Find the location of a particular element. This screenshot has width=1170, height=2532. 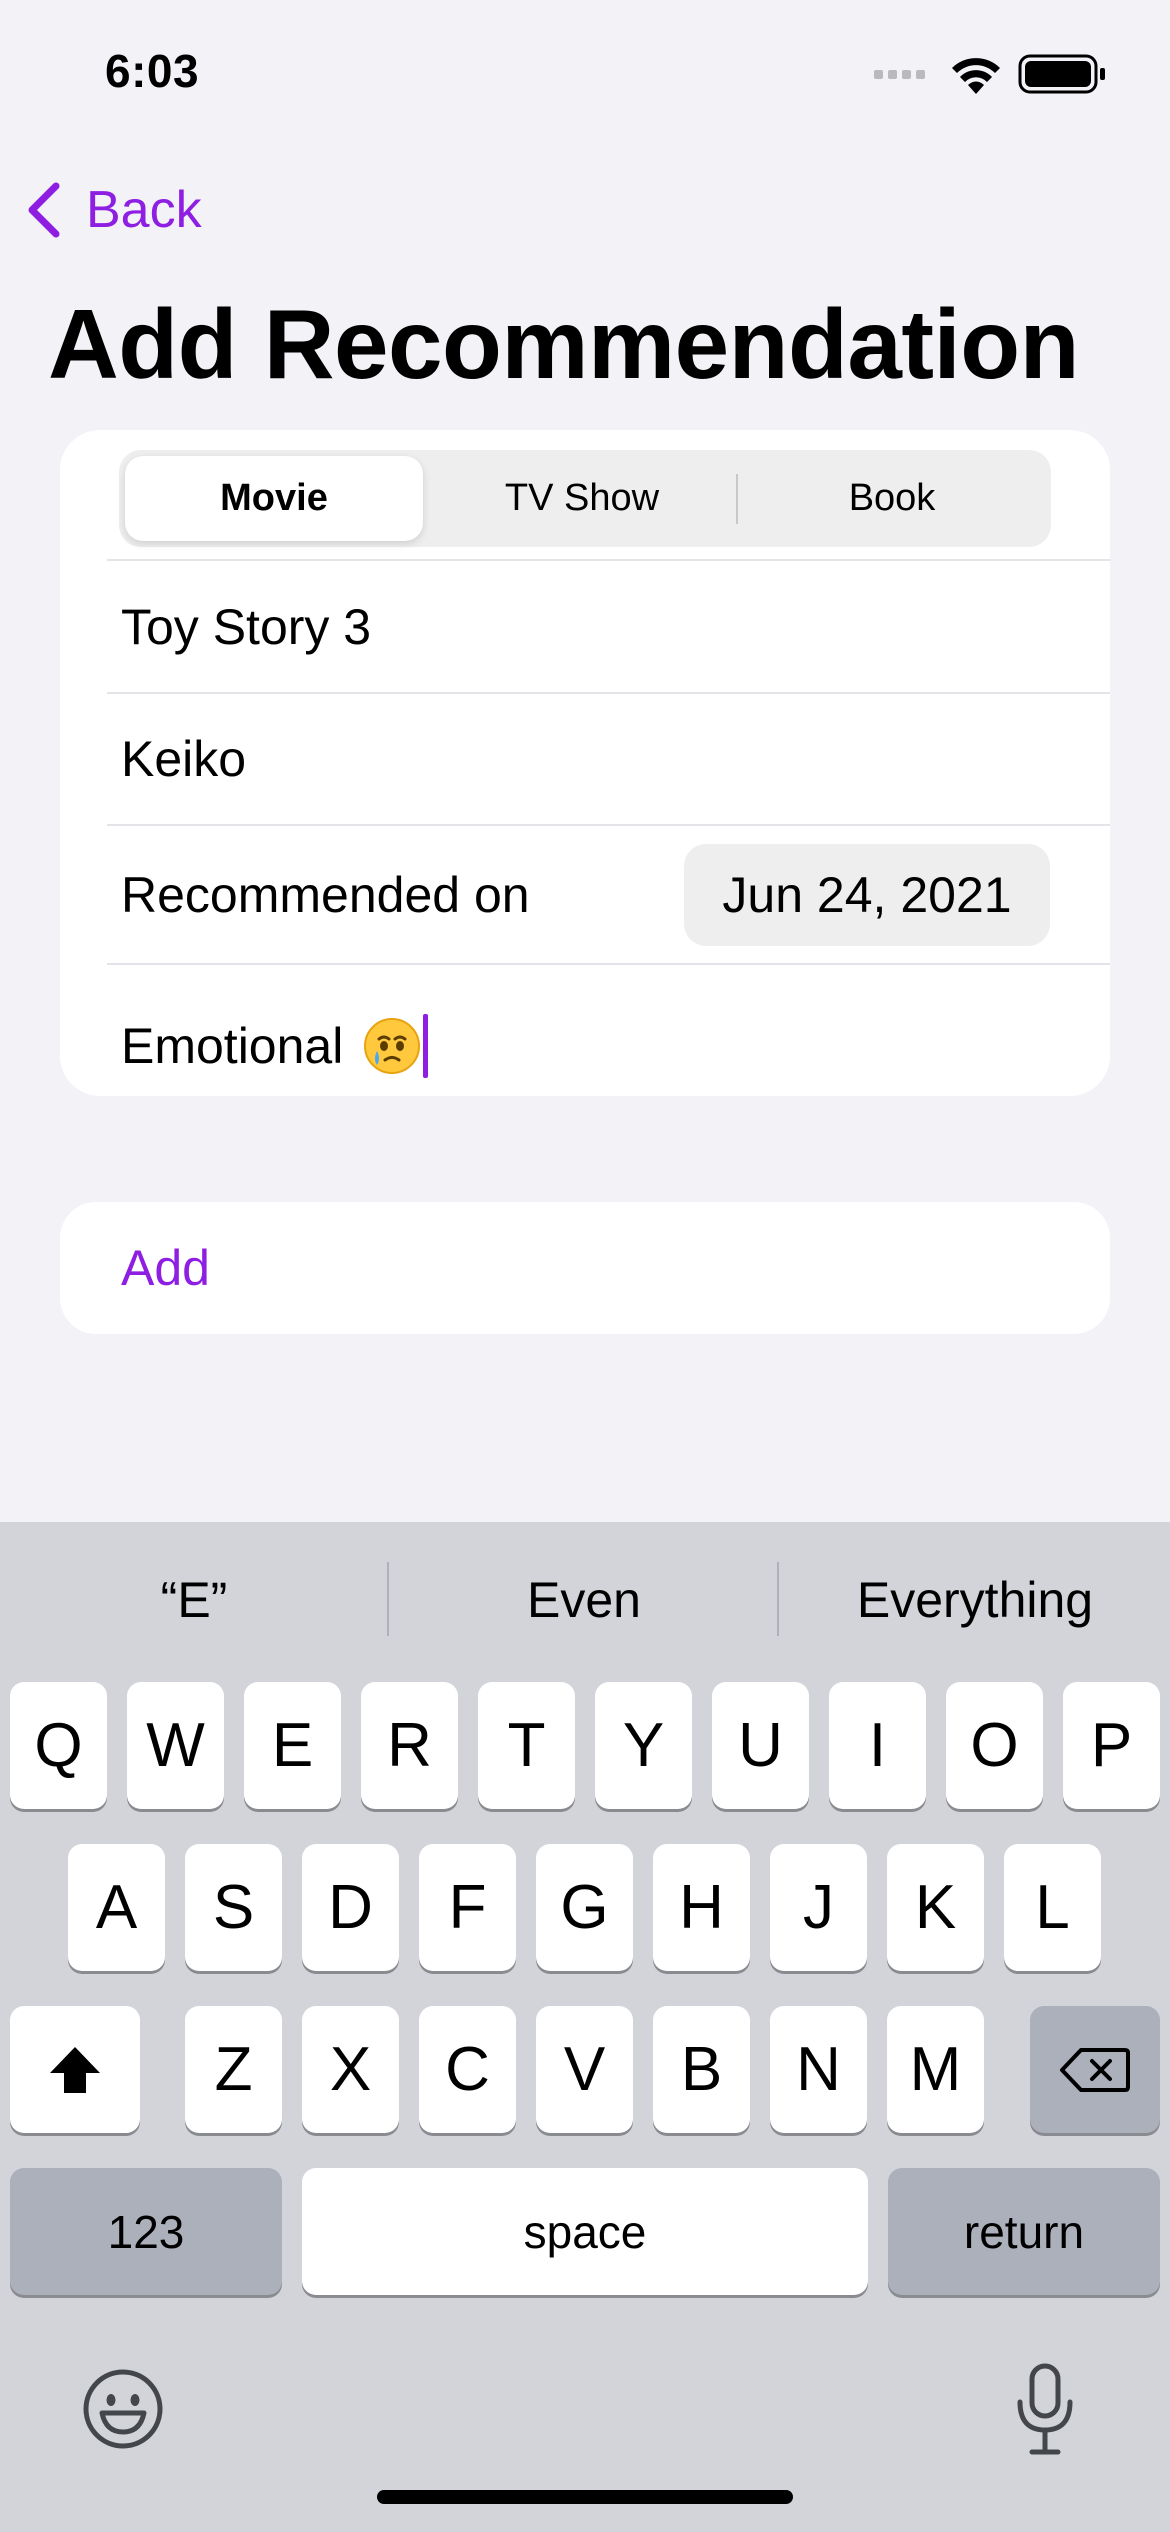

notes-field: Emotional is located at coordinates (275, 1046).